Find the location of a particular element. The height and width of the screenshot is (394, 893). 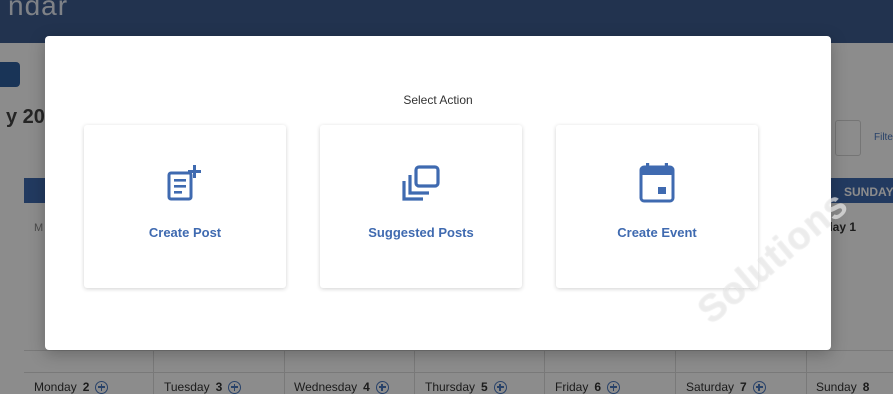

suggested-posts-label: Suggested Posts is located at coordinates (421, 232).